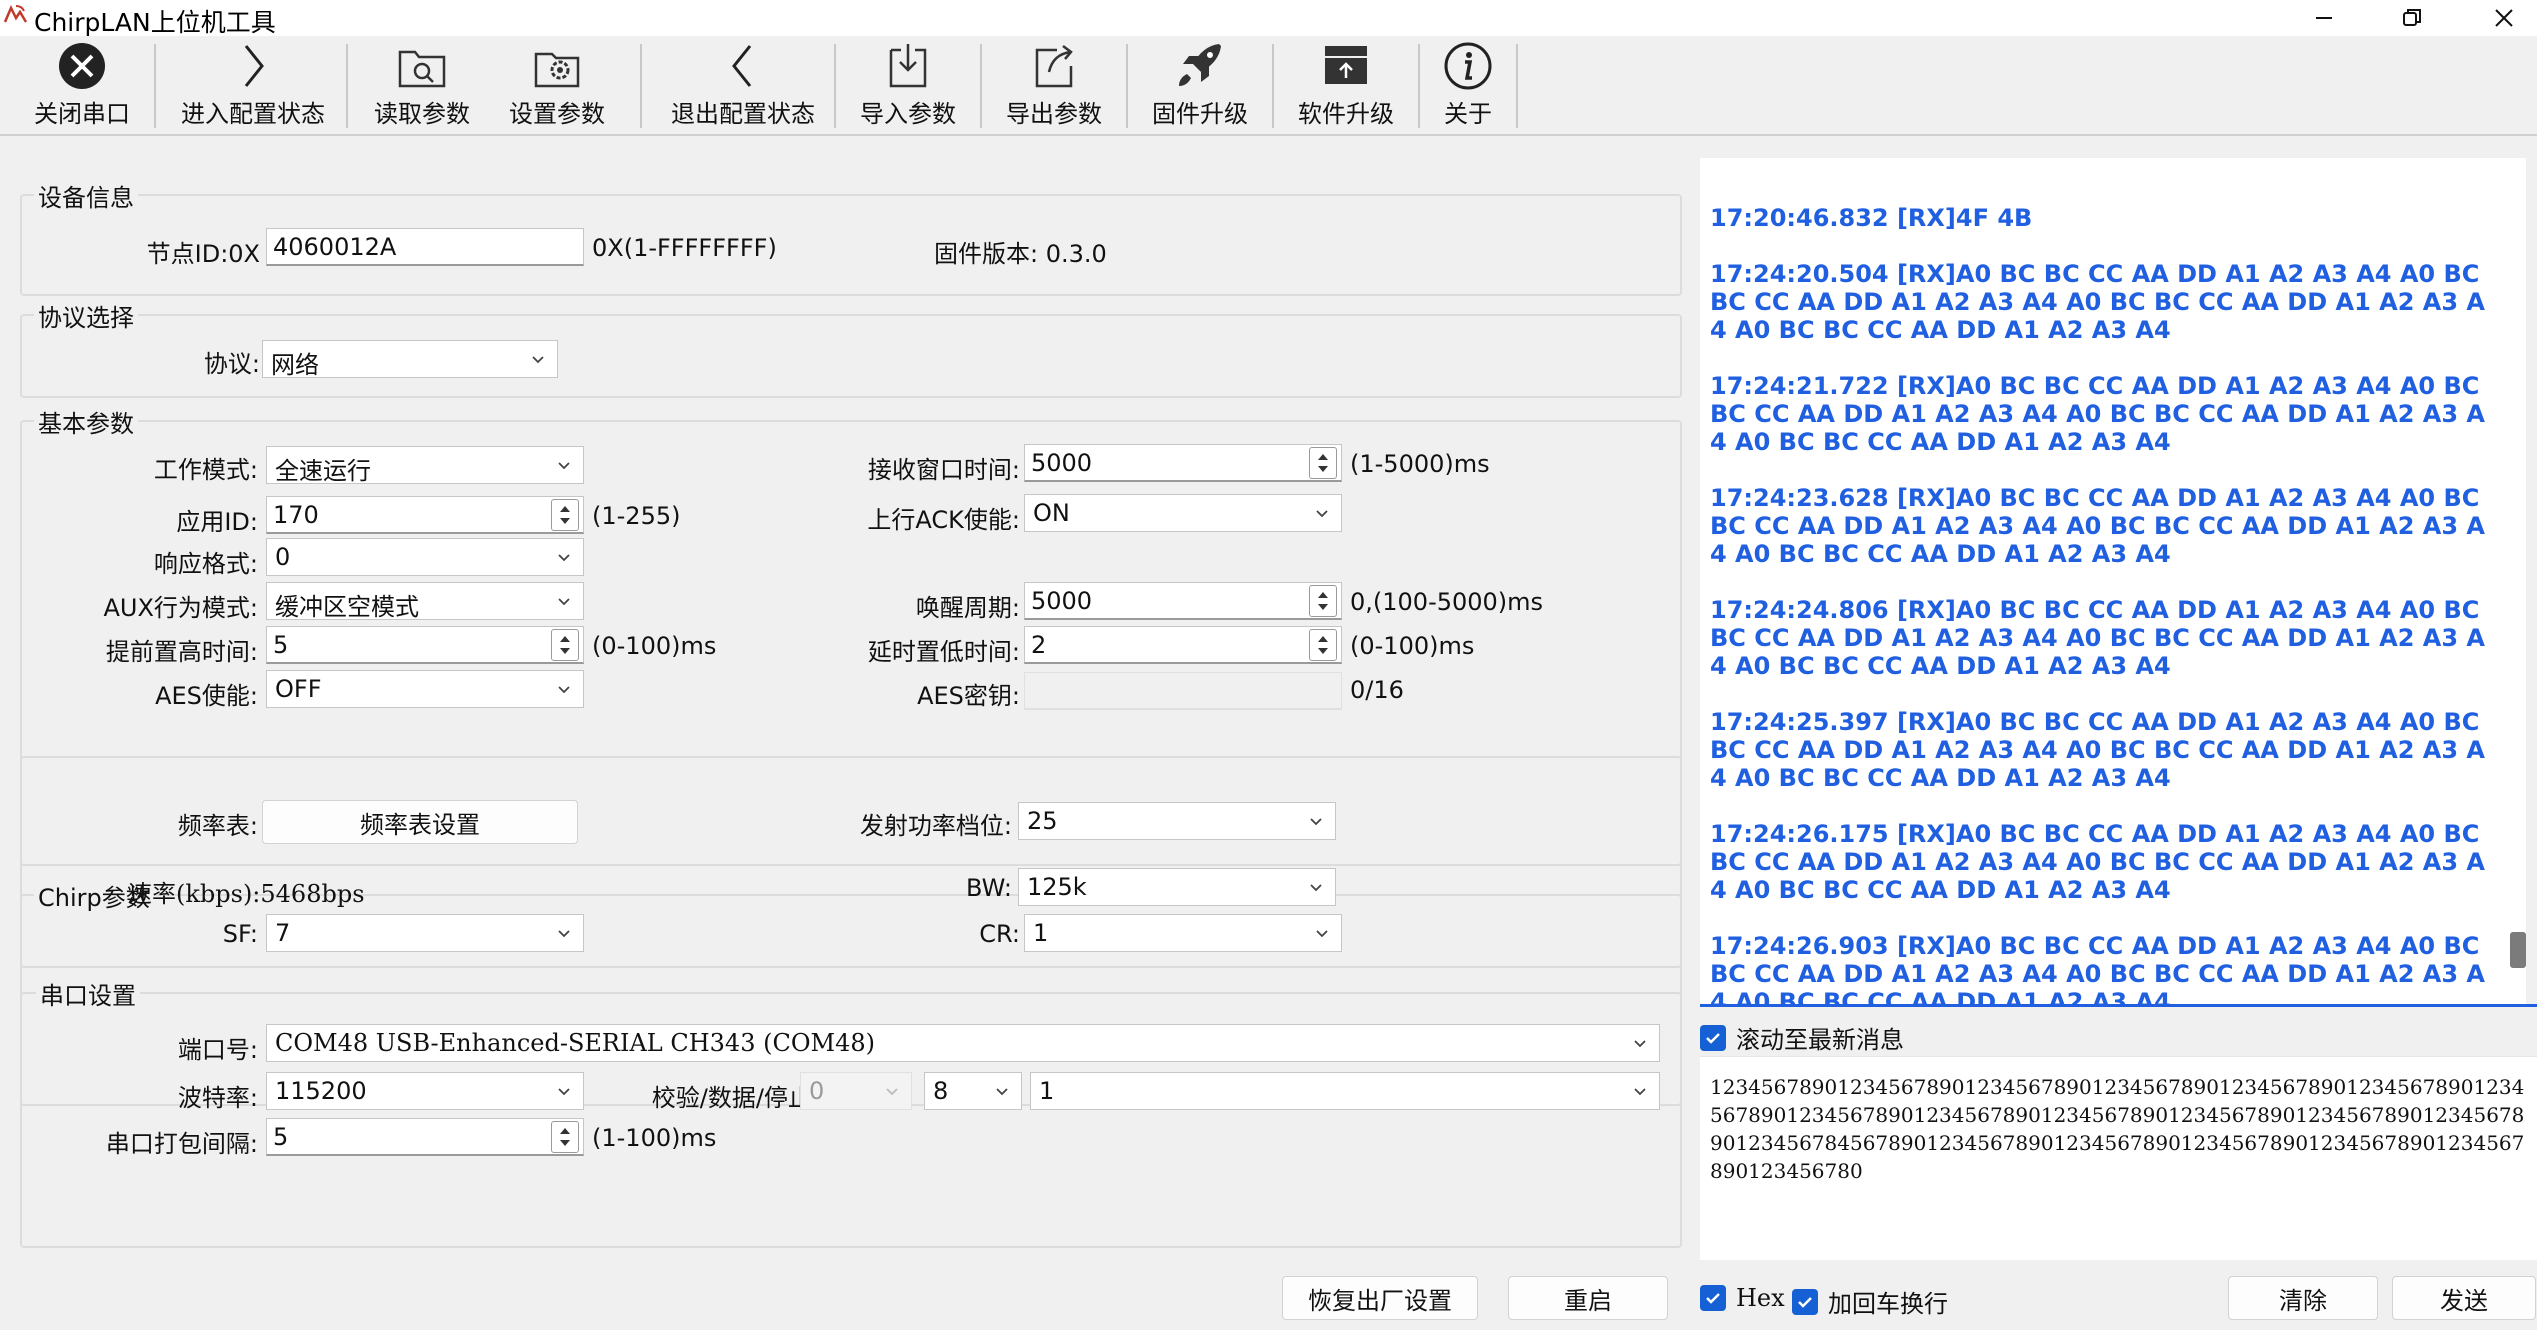 The height and width of the screenshot is (1330, 2537). What do you see at coordinates (1420, 464) in the screenshot?
I see `rx-window-hint: (1-5000)ms` at bounding box center [1420, 464].